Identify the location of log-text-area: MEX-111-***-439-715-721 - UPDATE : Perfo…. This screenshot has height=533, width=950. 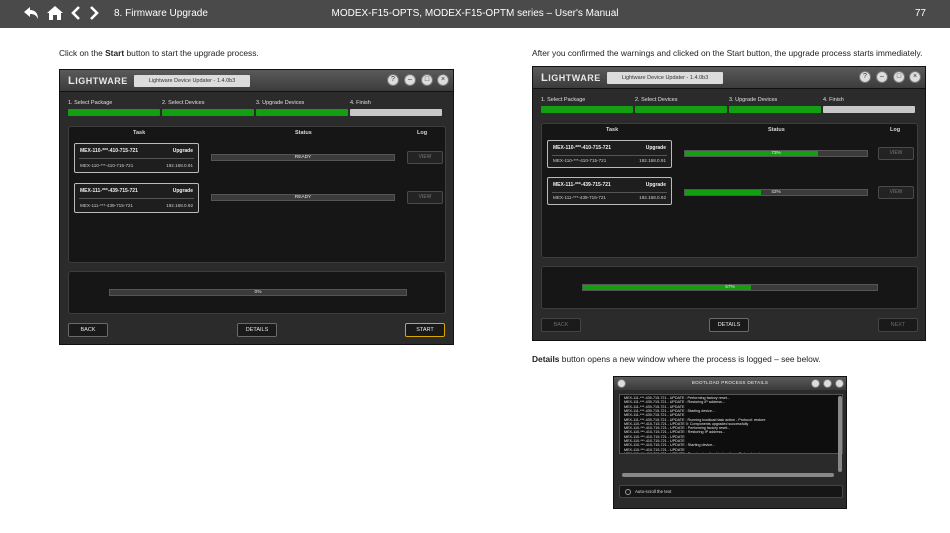
(731, 424).